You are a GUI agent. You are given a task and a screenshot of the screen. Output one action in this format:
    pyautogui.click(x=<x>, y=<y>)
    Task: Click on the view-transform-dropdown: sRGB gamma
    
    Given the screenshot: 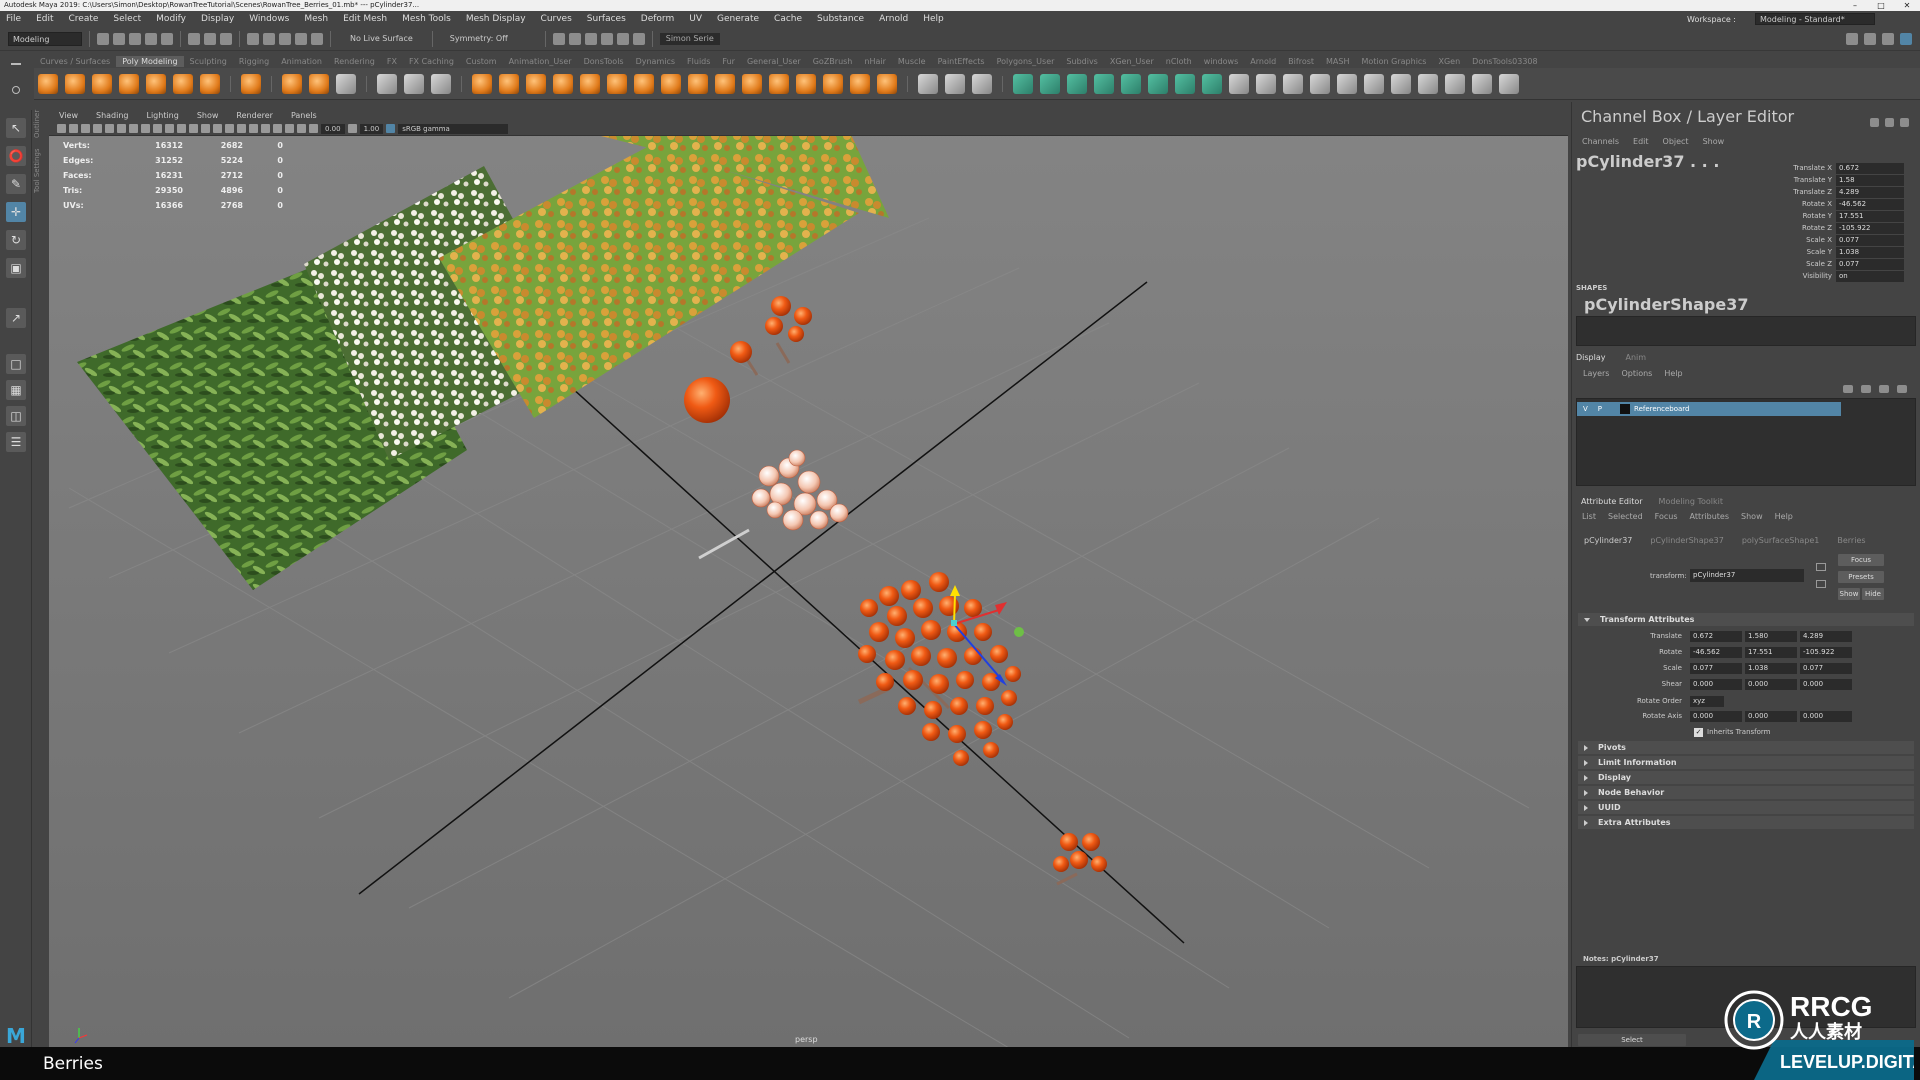 What is the action you would take?
    pyautogui.click(x=453, y=128)
    